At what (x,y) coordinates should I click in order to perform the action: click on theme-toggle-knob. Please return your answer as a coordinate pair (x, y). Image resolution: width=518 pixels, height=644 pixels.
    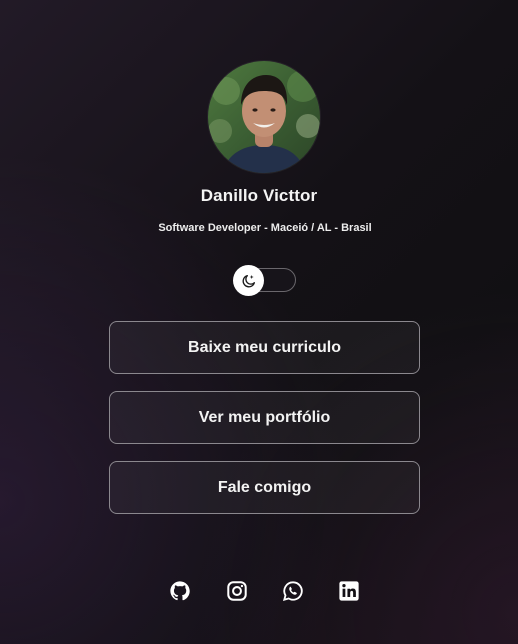
    Looking at the image, I should click on (248, 280).